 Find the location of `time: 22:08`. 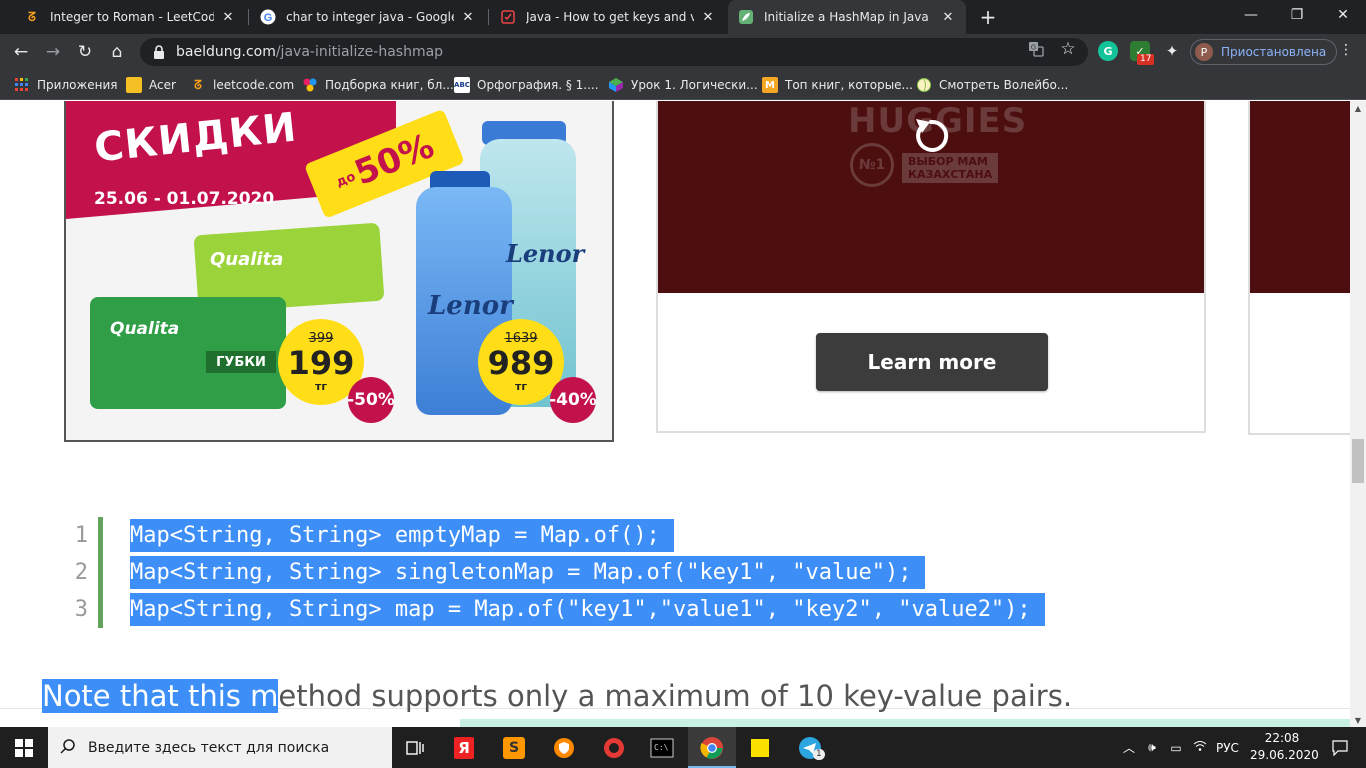

time: 22:08 is located at coordinates (1282, 738).